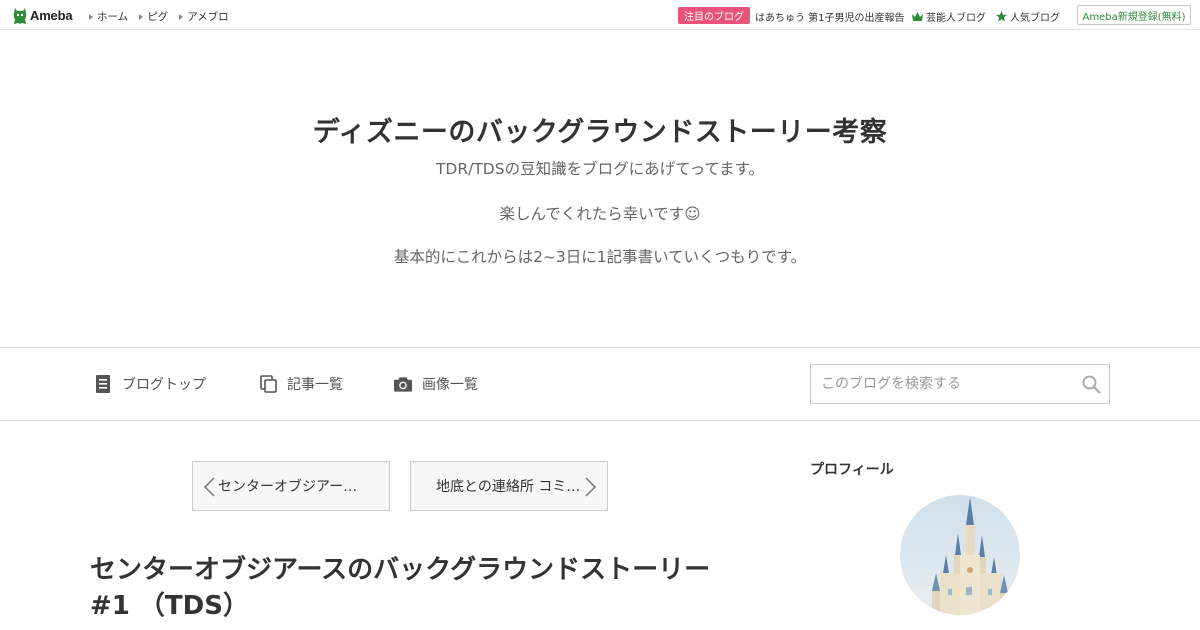 This screenshot has width=1200, height=630. What do you see at coordinates (852, 470) in the screenshot?
I see `profile-heading: プロフィール` at bounding box center [852, 470].